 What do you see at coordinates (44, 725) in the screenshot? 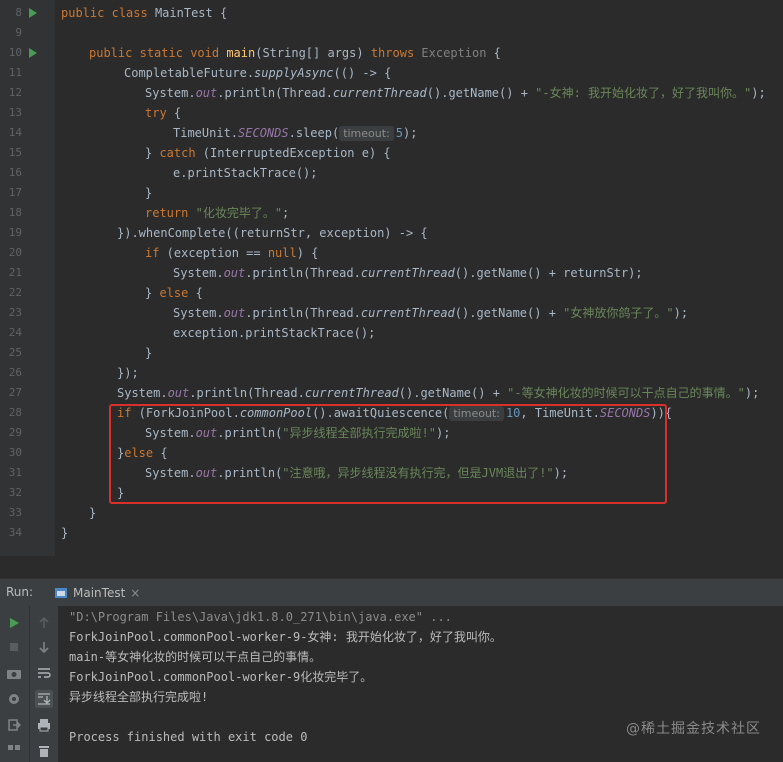
I see `print-icon` at bounding box center [44, 725].